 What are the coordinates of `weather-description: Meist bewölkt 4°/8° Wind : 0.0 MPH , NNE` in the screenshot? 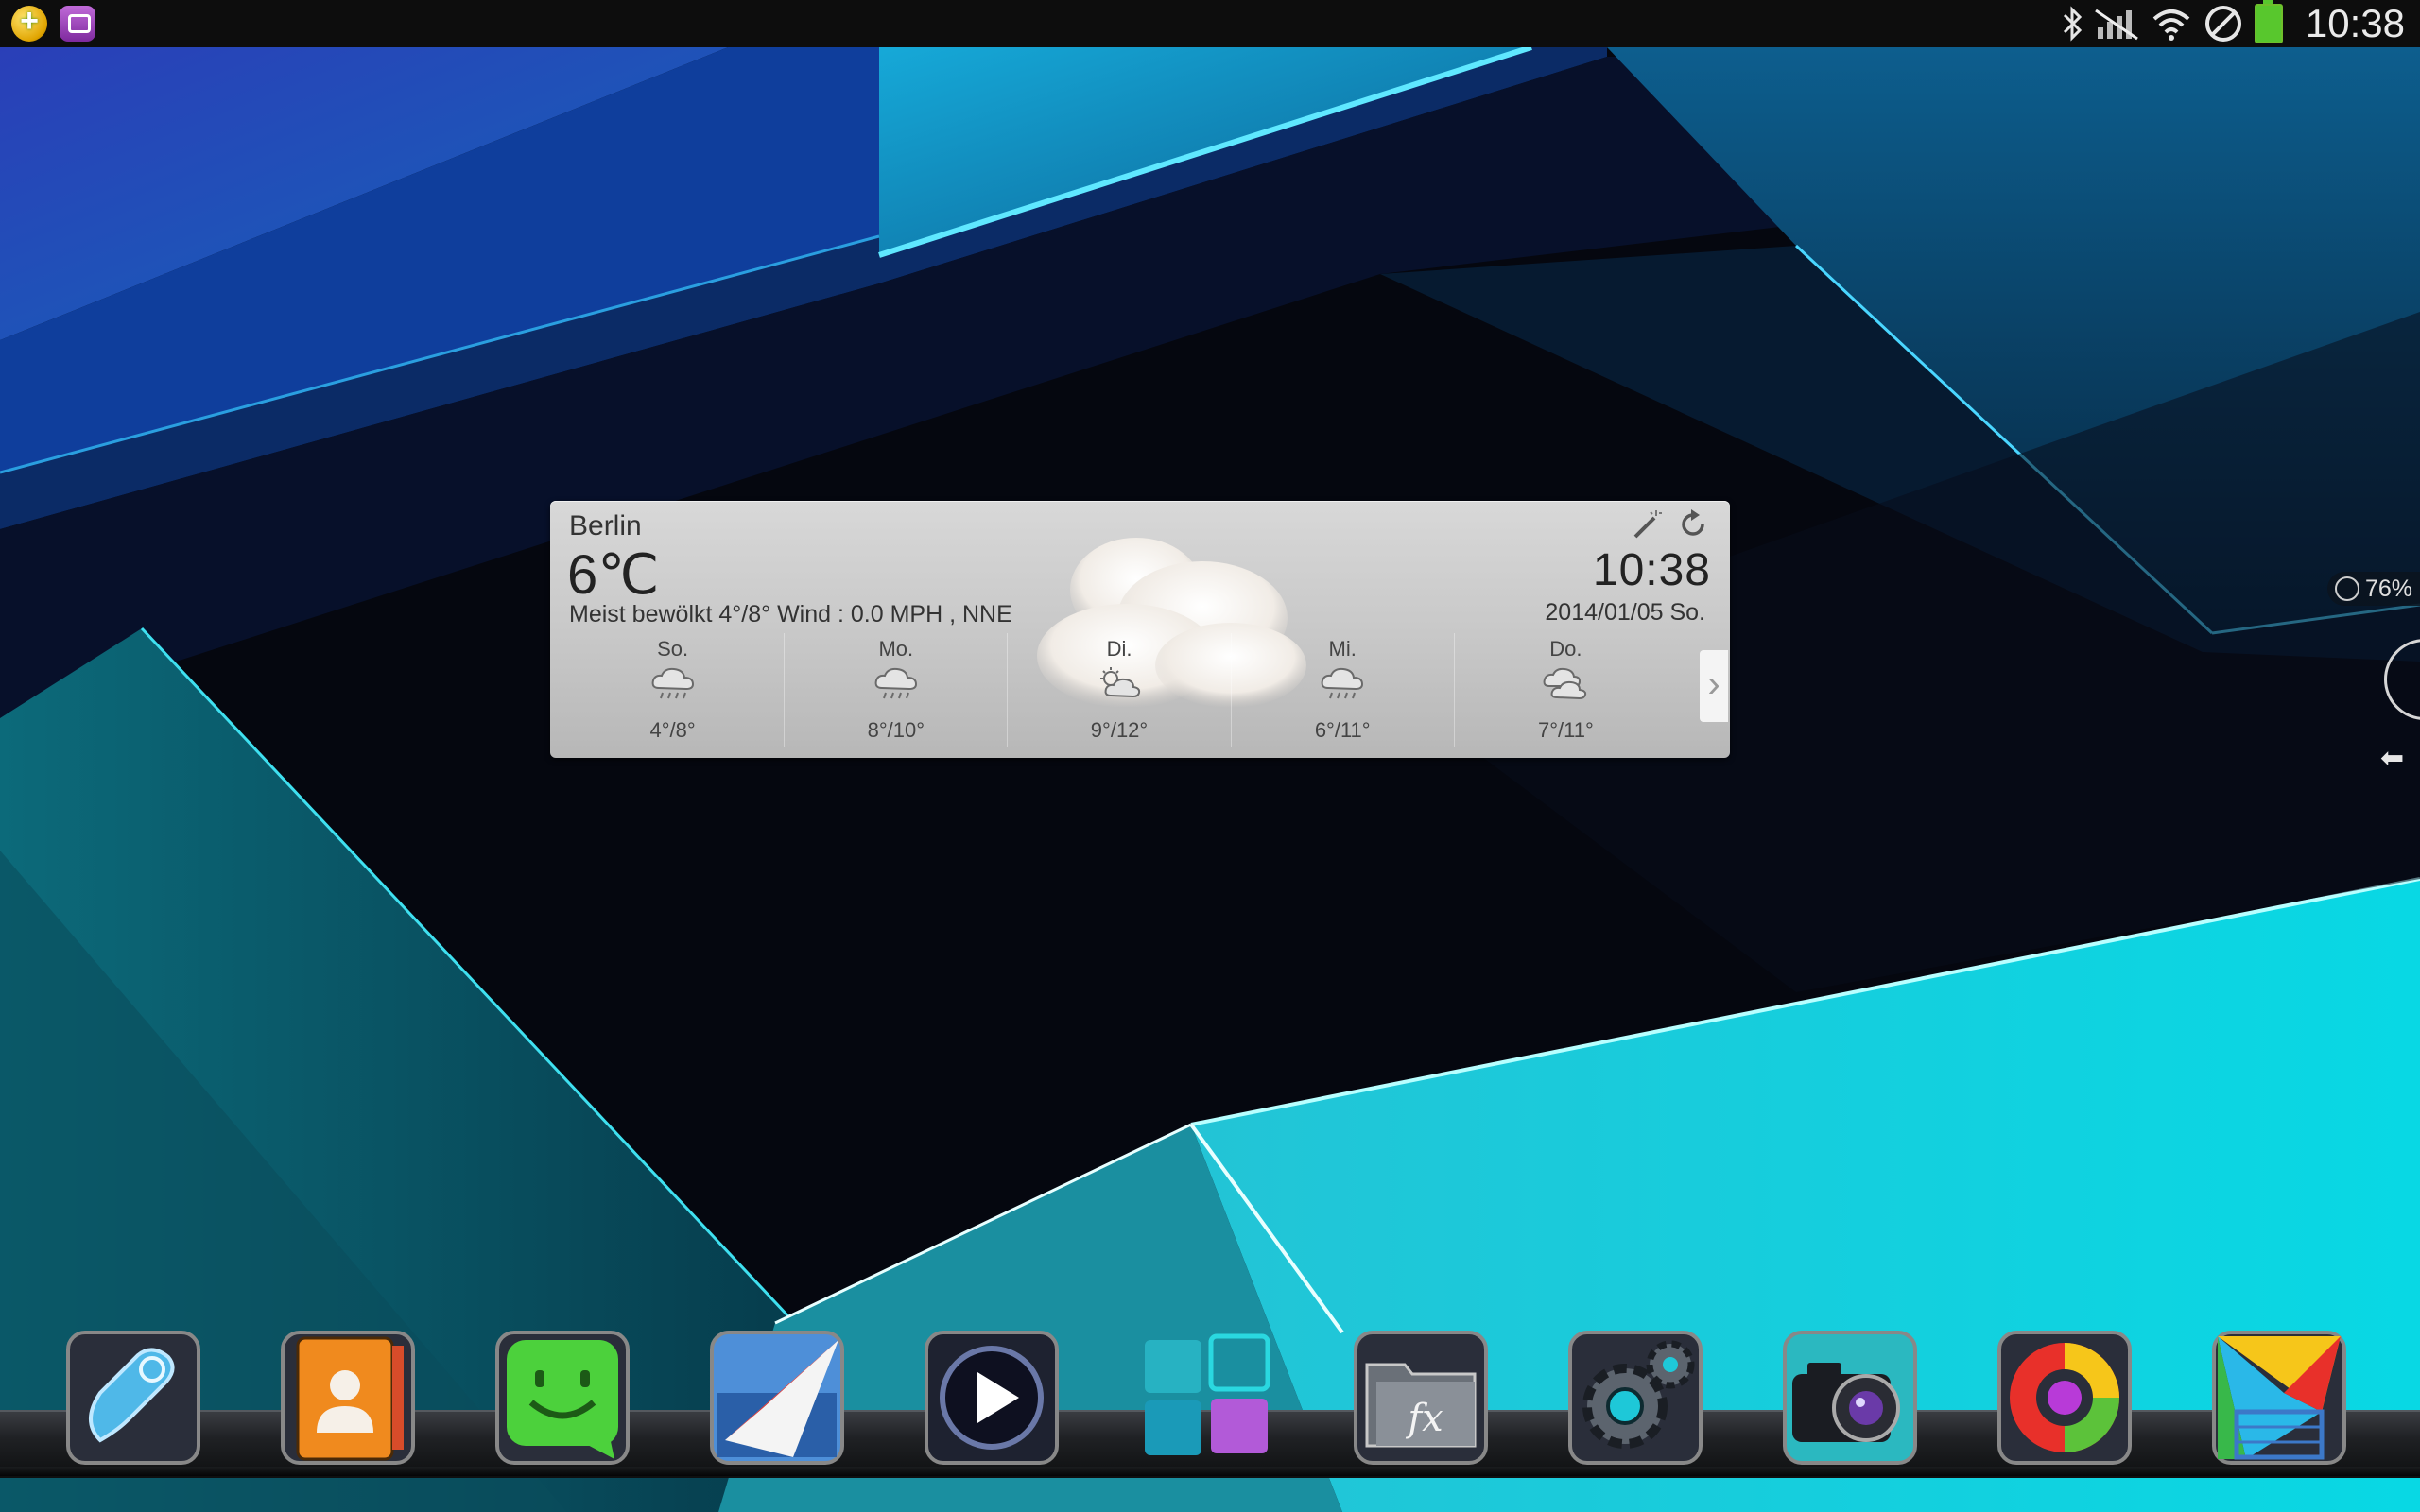 It's located at (790, 614).